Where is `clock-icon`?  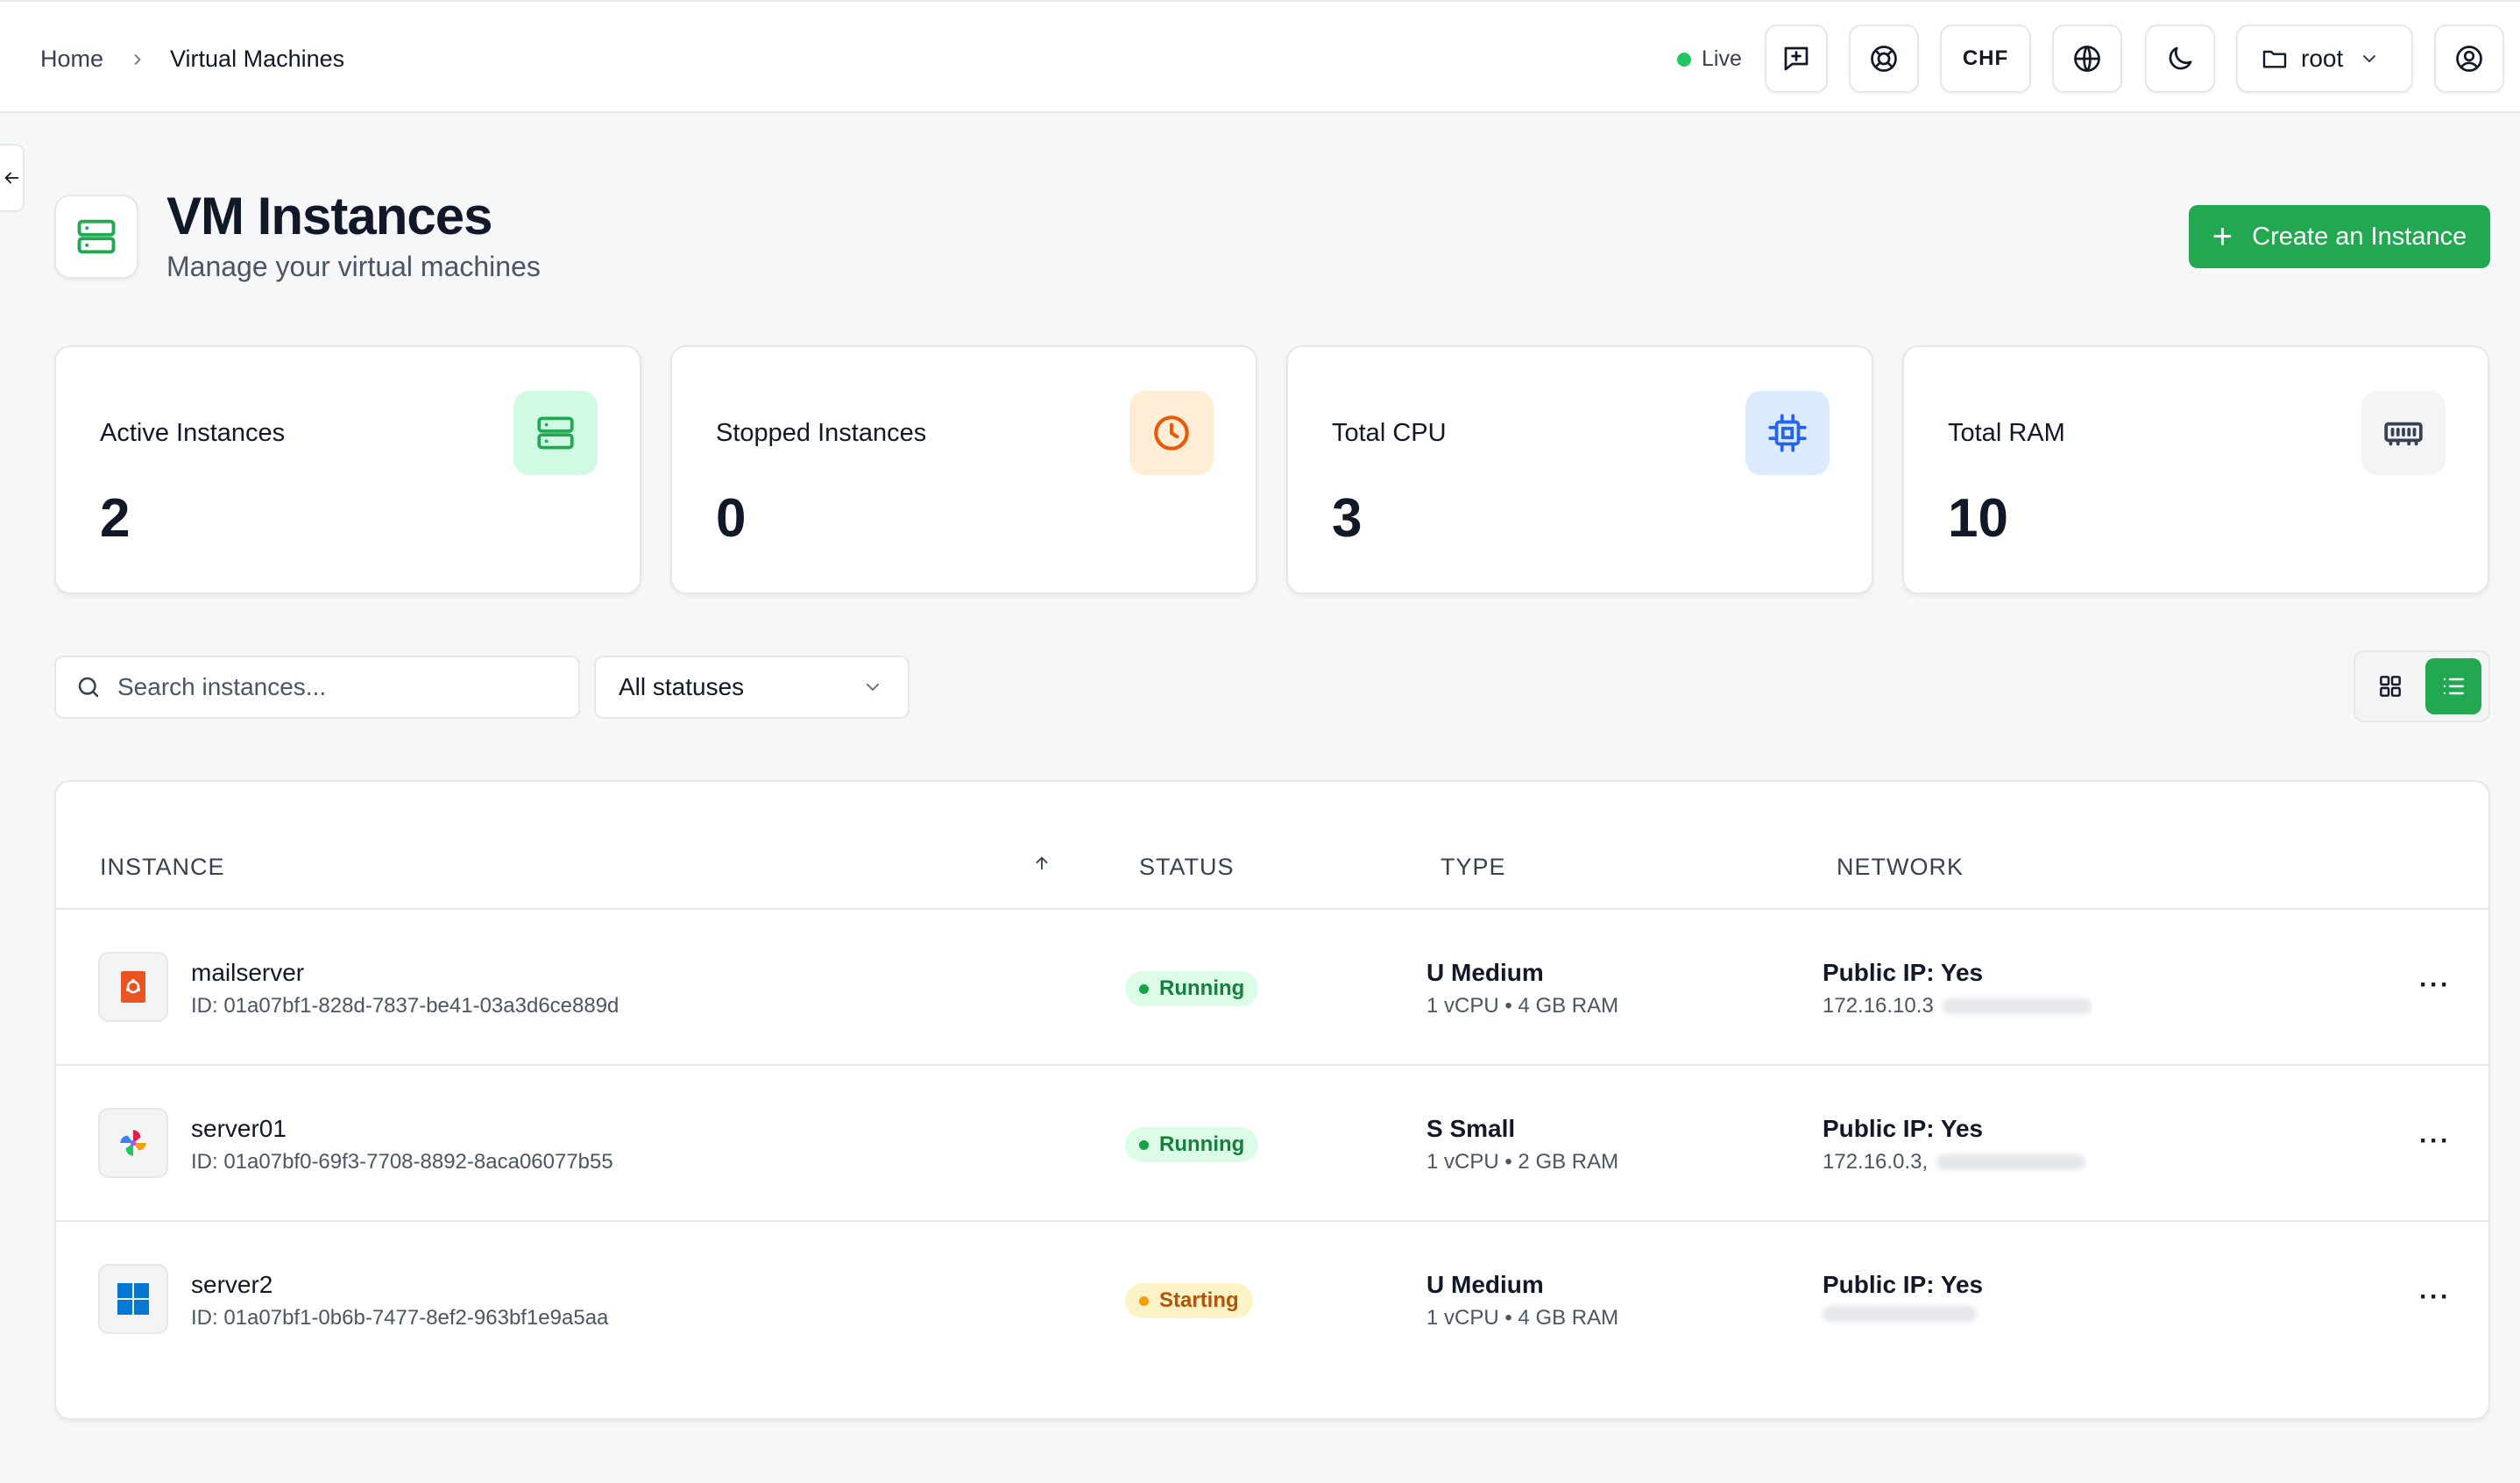 clock-icon is located at coordinates (1171, 433).